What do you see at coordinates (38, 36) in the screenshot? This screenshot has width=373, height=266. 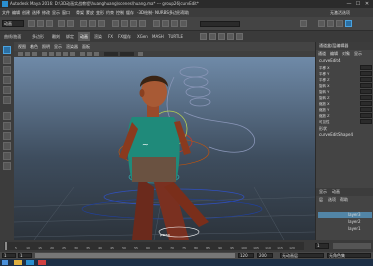 I see `tab-polygons: 多边形` at bounding box center [38, 36].